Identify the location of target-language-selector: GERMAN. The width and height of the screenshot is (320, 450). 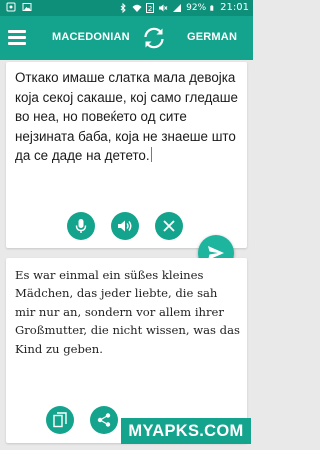
(212, 37).